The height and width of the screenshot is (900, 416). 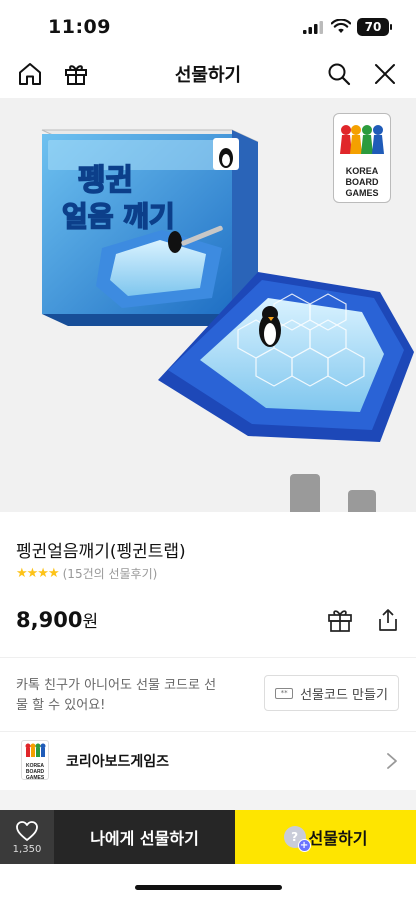 What do you see at coordinates (27, 849) in the screenshot?
I see `wish-count: 1,350` at bounding box center [27, 849].